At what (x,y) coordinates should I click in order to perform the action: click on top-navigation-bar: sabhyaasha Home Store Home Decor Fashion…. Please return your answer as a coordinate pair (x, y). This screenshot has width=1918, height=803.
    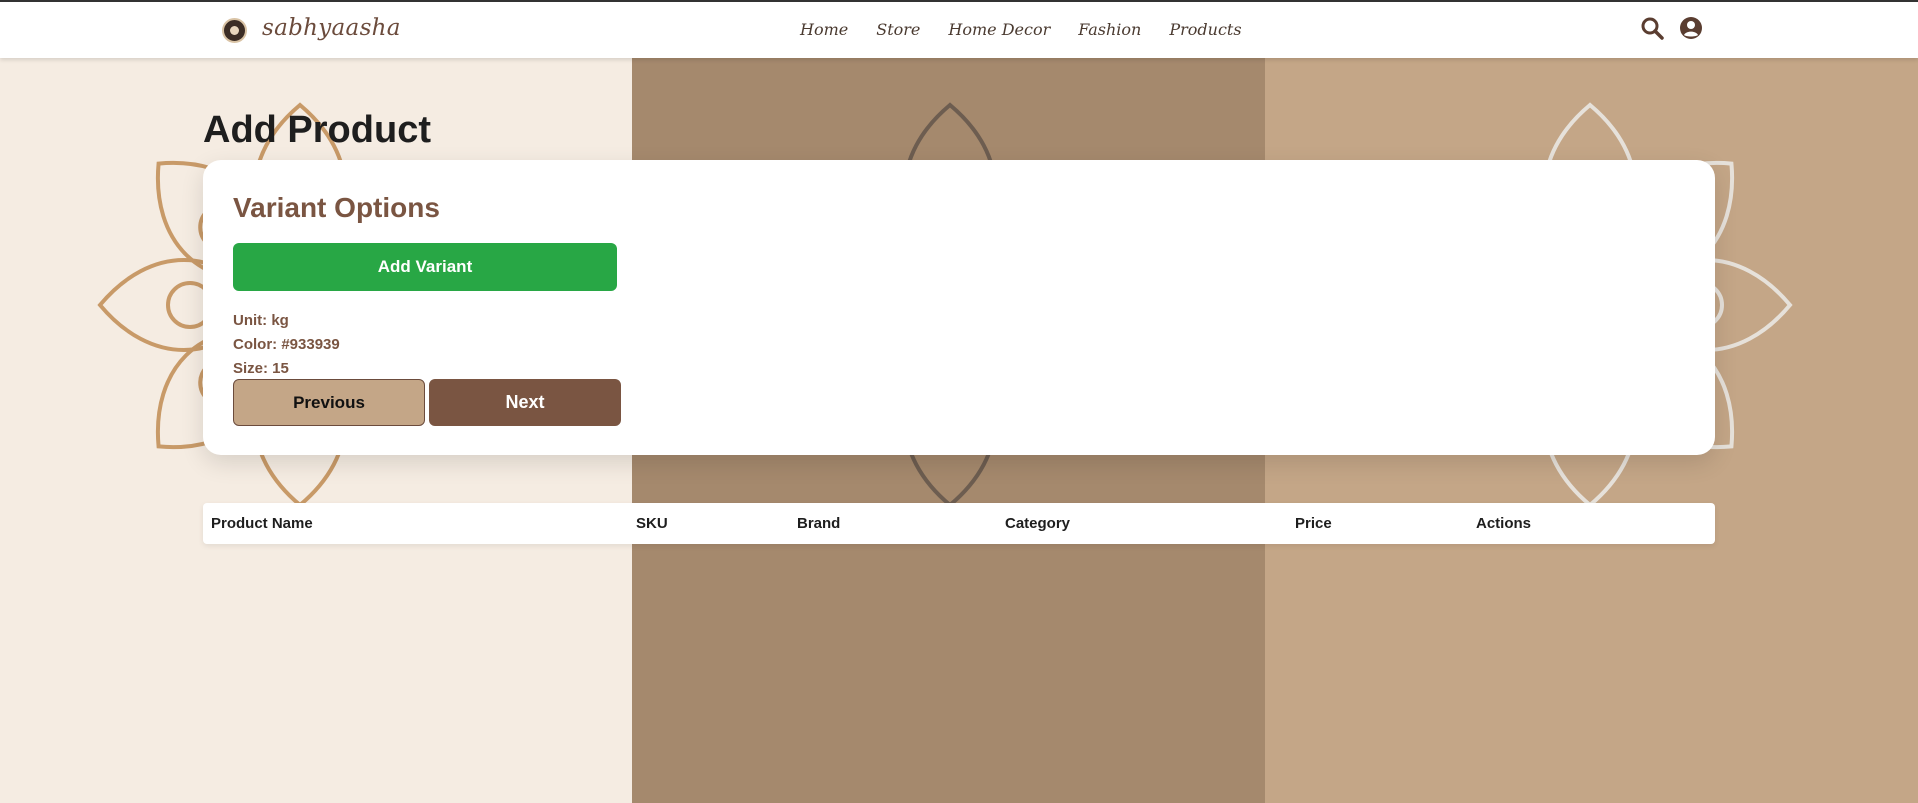
    Looking at the image, I should click on (959, 29).